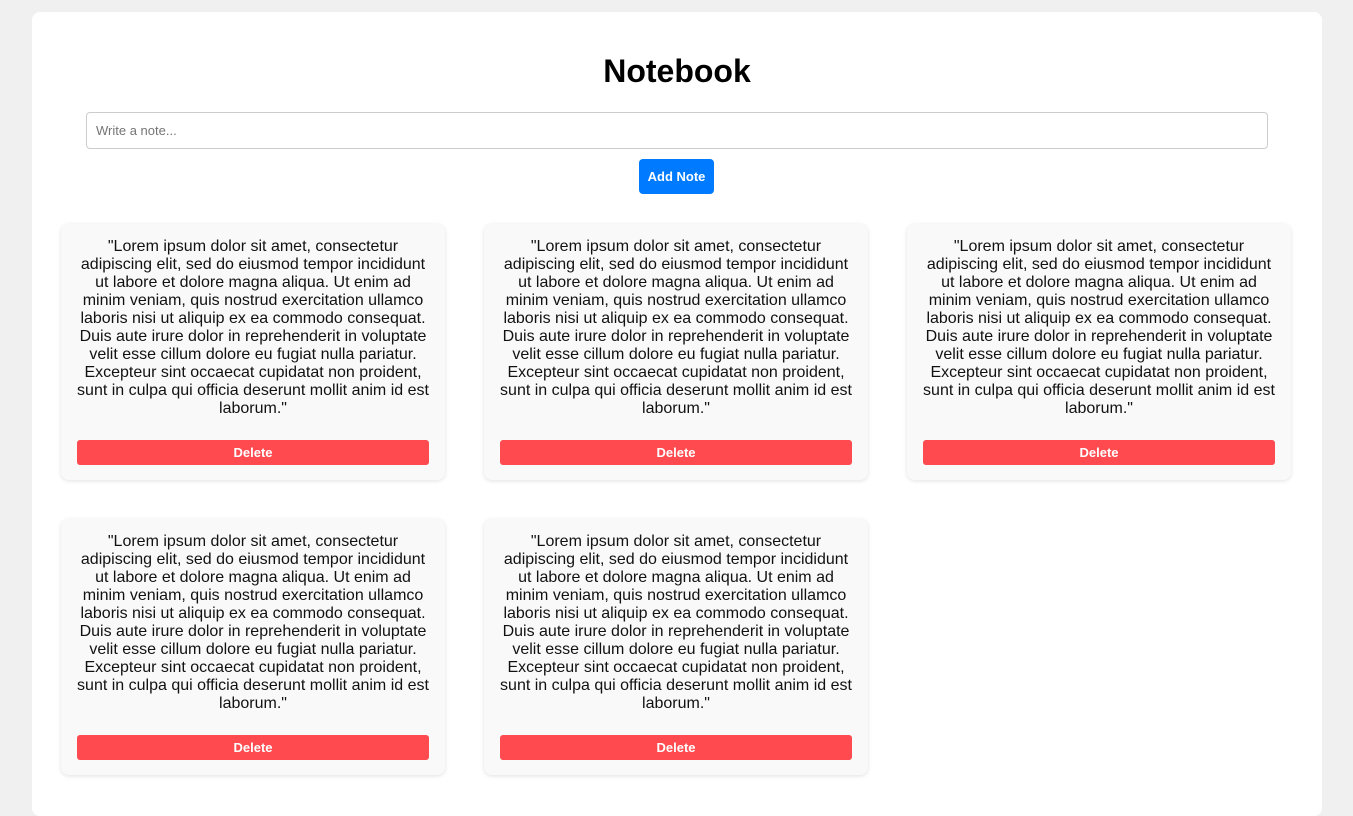  I want to click on add-note-button: Add Note, so click(676, 176).